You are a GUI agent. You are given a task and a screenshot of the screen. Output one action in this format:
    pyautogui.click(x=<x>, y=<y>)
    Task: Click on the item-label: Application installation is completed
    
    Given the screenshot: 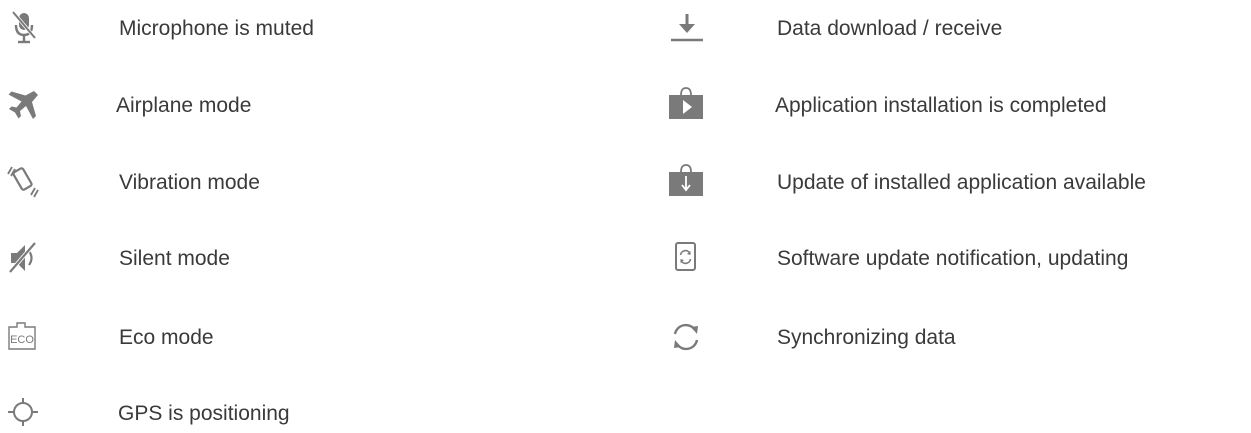 What is the action you would take?
    pyautogui.click(x=941, y=105)
    